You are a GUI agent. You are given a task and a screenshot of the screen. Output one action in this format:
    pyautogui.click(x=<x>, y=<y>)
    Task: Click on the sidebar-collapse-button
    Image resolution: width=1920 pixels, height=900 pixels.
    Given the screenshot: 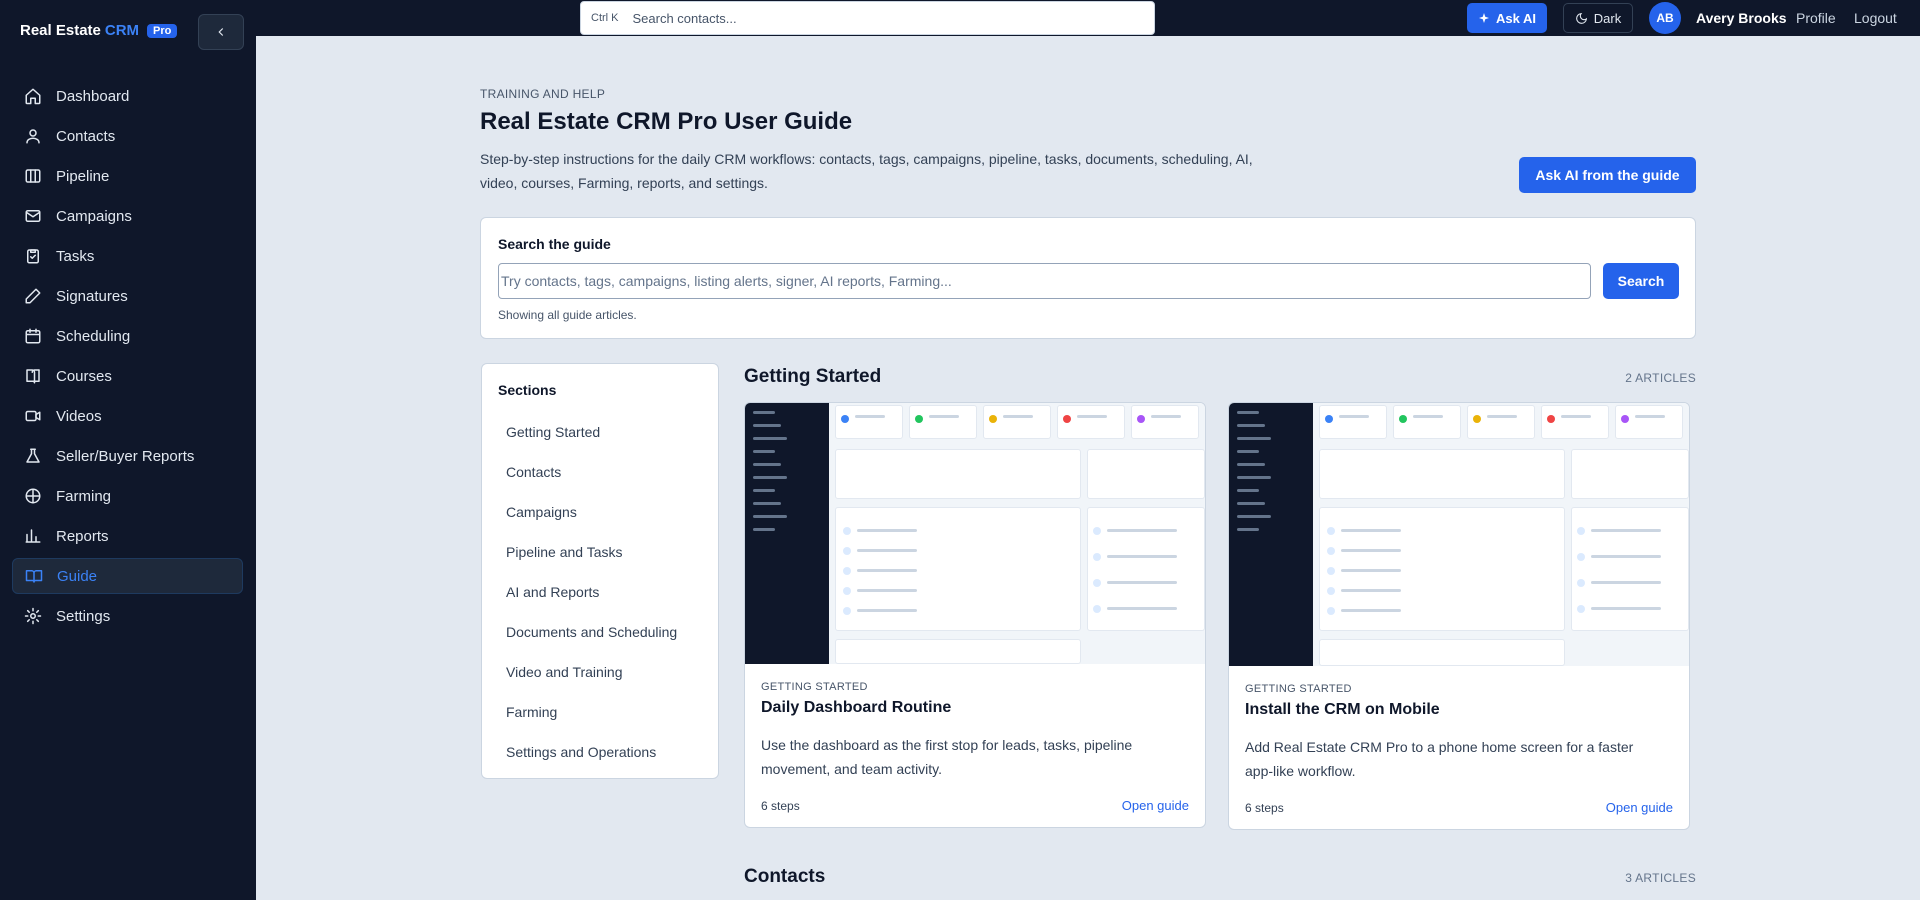 What is the action you would take?
    pyautogui.click(x=221, y=32)
    